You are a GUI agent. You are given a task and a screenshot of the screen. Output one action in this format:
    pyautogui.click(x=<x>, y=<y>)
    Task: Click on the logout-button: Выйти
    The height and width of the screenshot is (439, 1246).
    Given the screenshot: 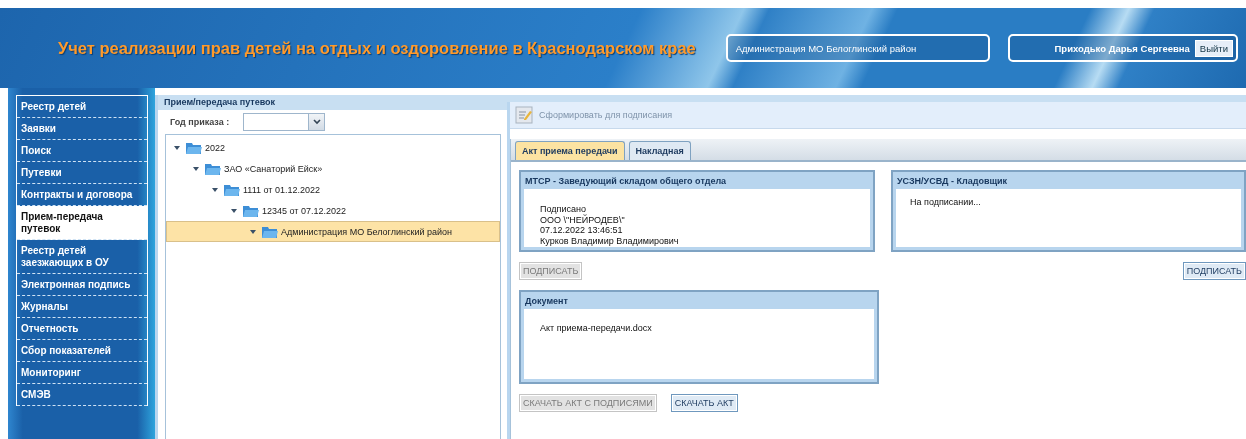 What is the action you would take?
    pyautogui.click(x=1213, y=48)
    